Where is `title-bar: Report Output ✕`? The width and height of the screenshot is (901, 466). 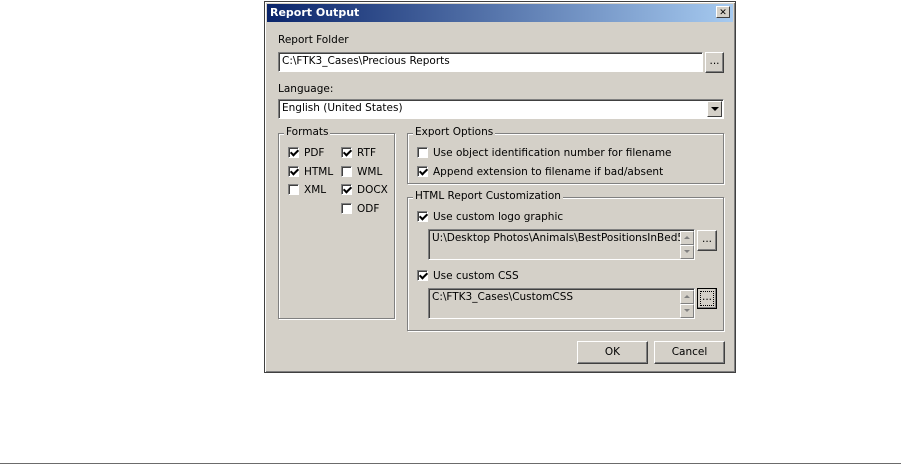 title-bar: Report Output ✕ is located at coordinates (500, 13).